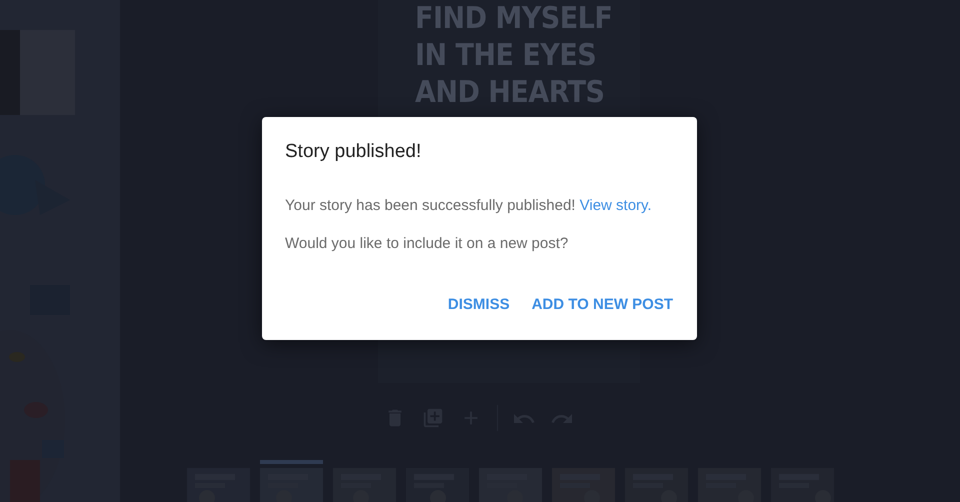 This screenshot has width=960, height=502. I want to click on dismiss-button: DISMISS, so click(479, 304).